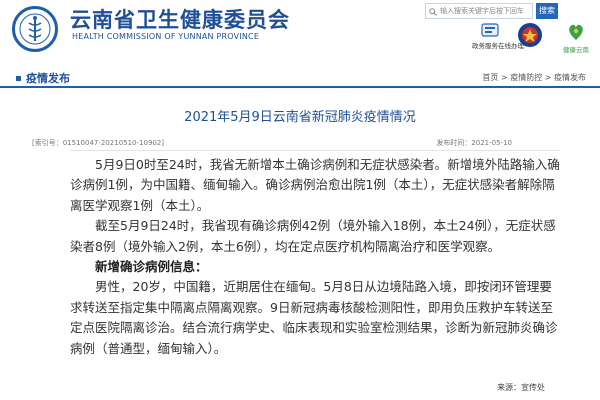 The image size is (600, 400). I want to click on search-placeholder: 输入搜索关键字后按下回车, so click(482, 11).